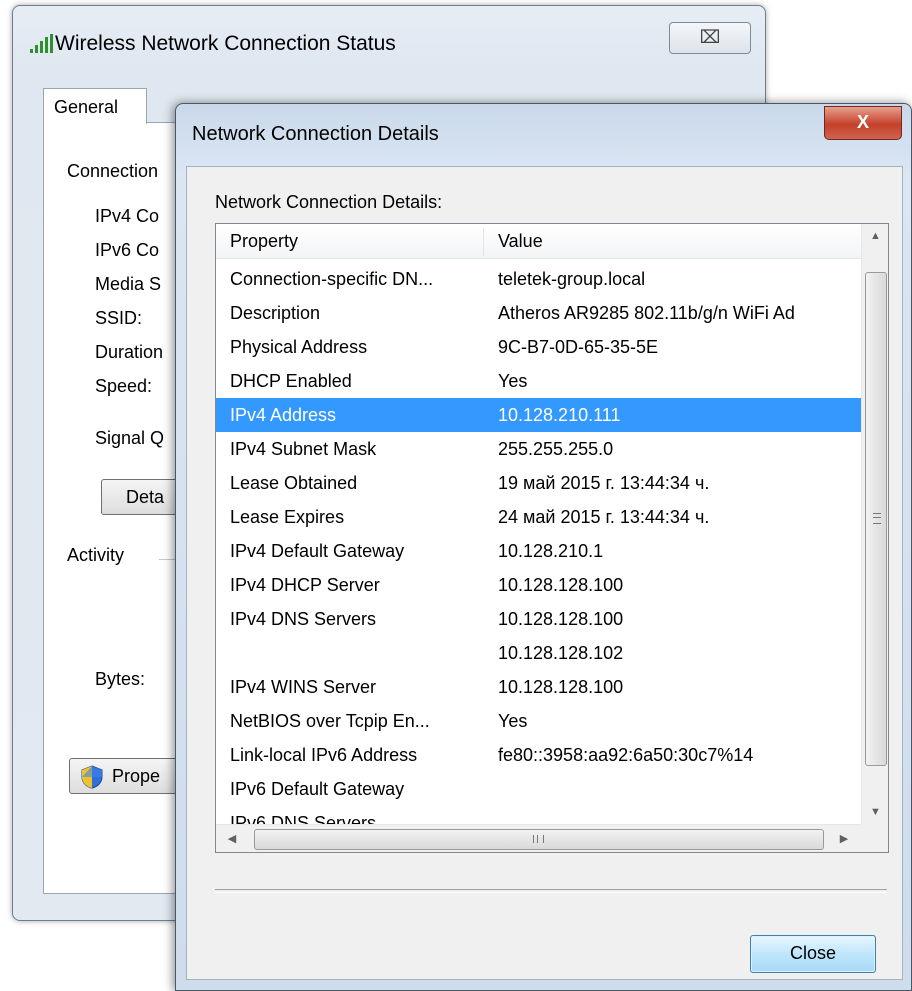 The image size is (912, 991). Describe the element at coordinates (264, 241) in the screenshot. I see `column-header-property: Property` at that location.